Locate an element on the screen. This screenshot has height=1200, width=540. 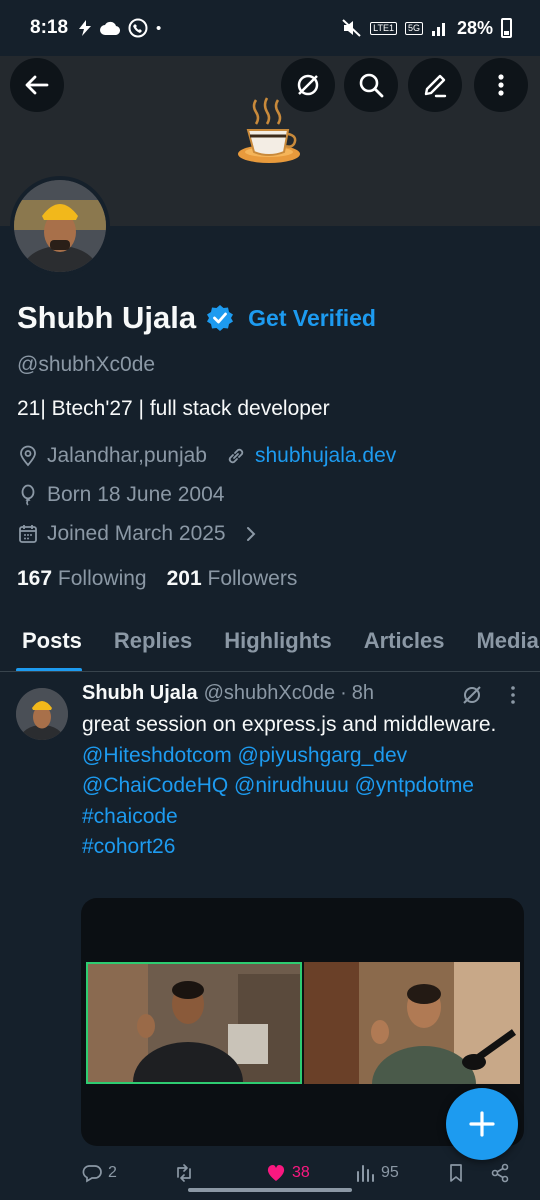
edit-icon is located at coordinates (435, 86).